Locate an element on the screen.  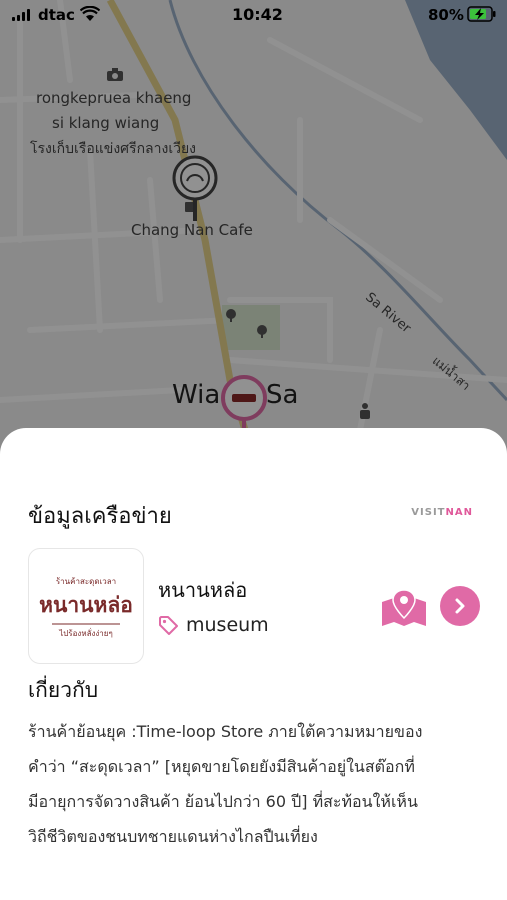
clock: 10:42 is located at coordinates (257, 14).